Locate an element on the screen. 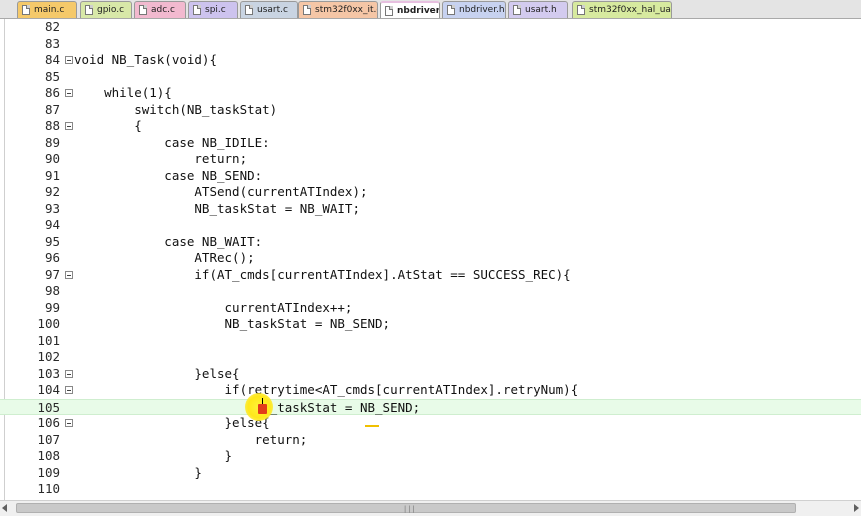  code-text: currentATIndex++; is located at coordinates (213, 308).